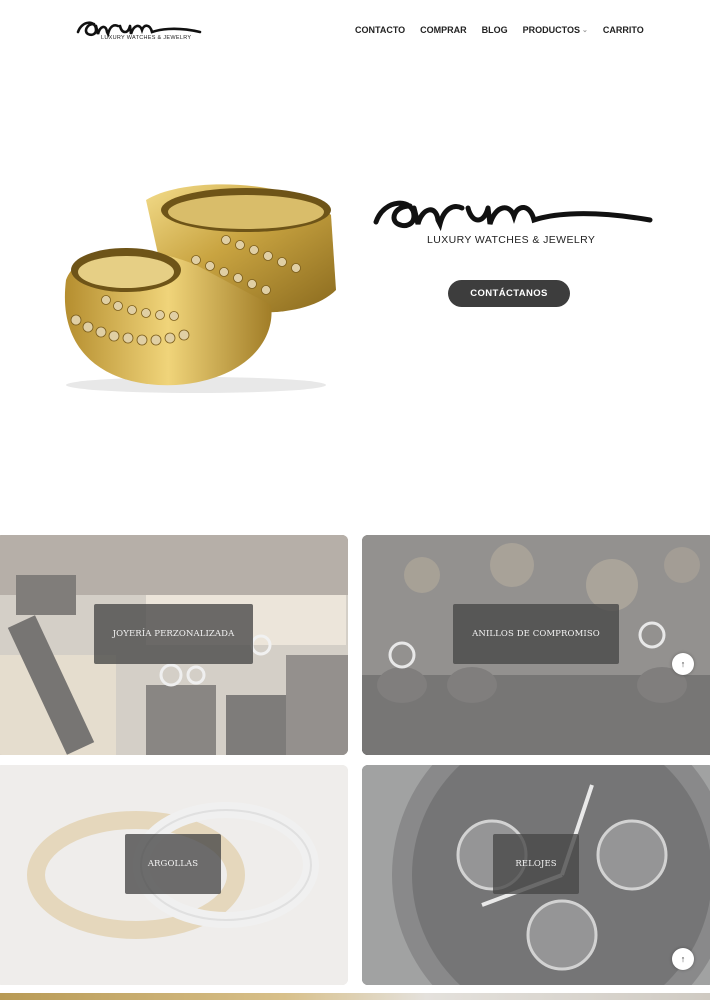 The height and width of the screenshot is (1000, 710). I want to click on category-label: RELOJES, so click(536, 864).